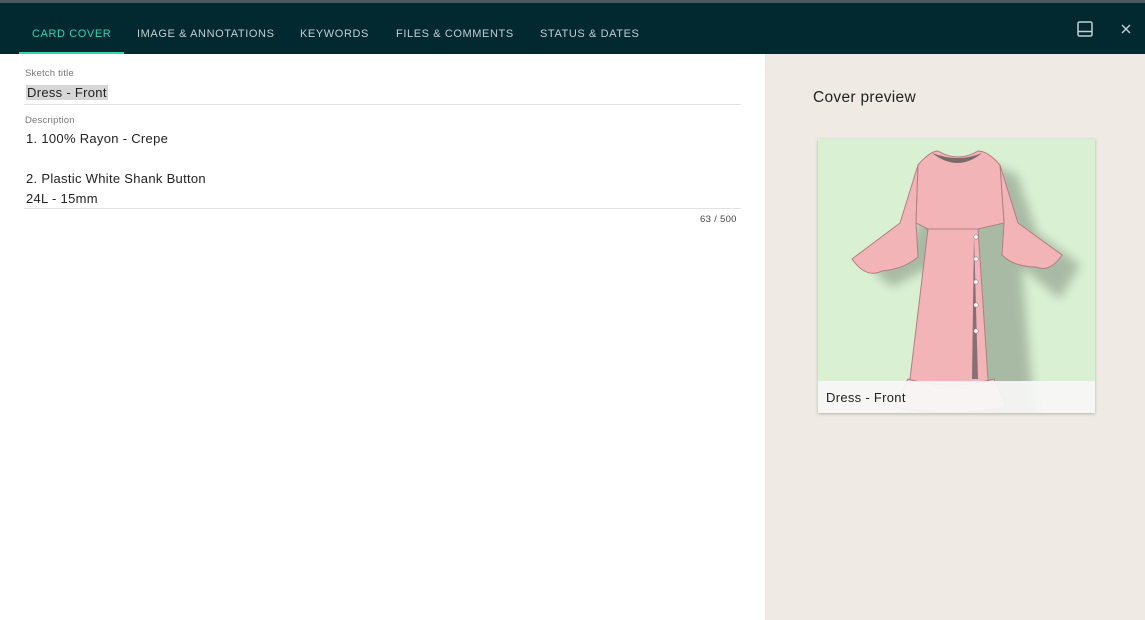 The image size is (1145, 620). What do you see at coordinates (382, 208) in the screenshot?
I see `description-underline` at bounding box center [382, 208].